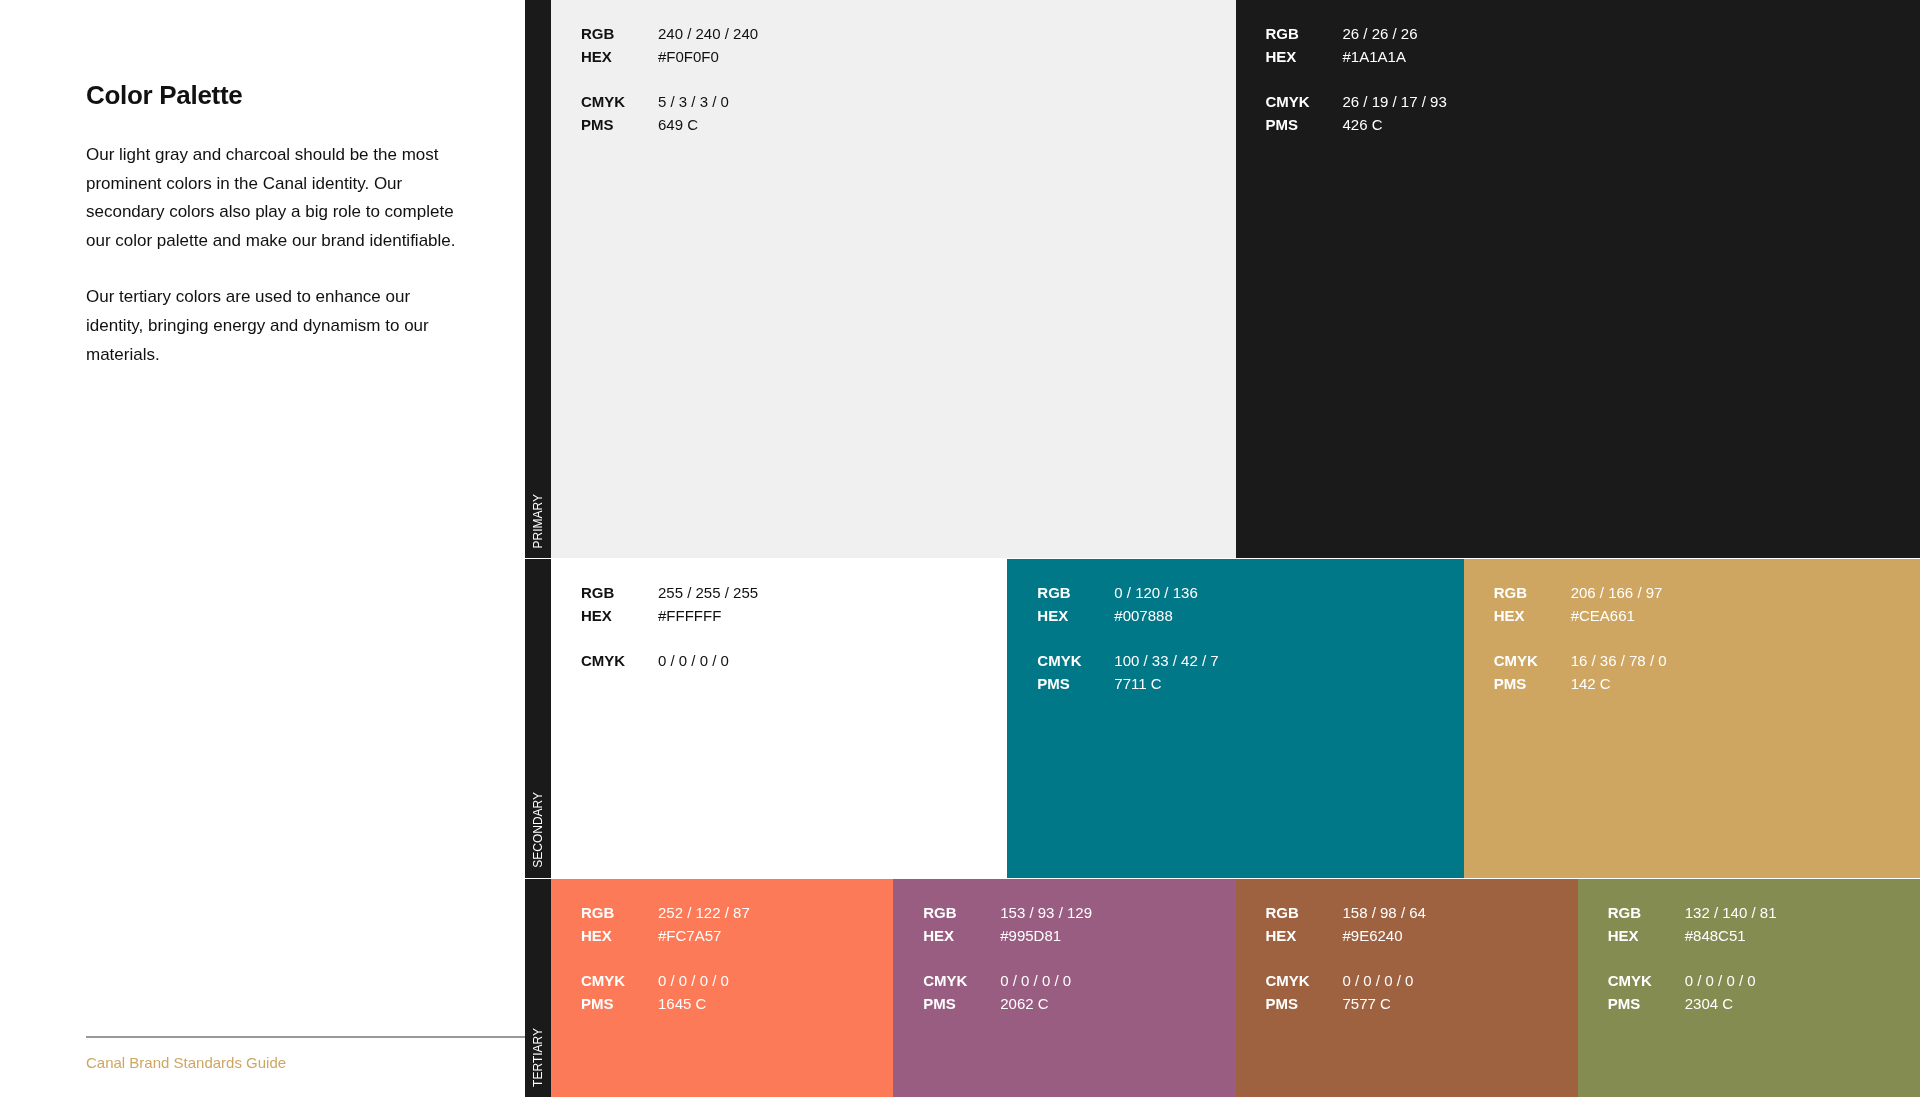  What do you see at coordinates (1602, 616) in the screenshot?
I see `spec-value: #CEA661` at bounding box center [1602, 616].